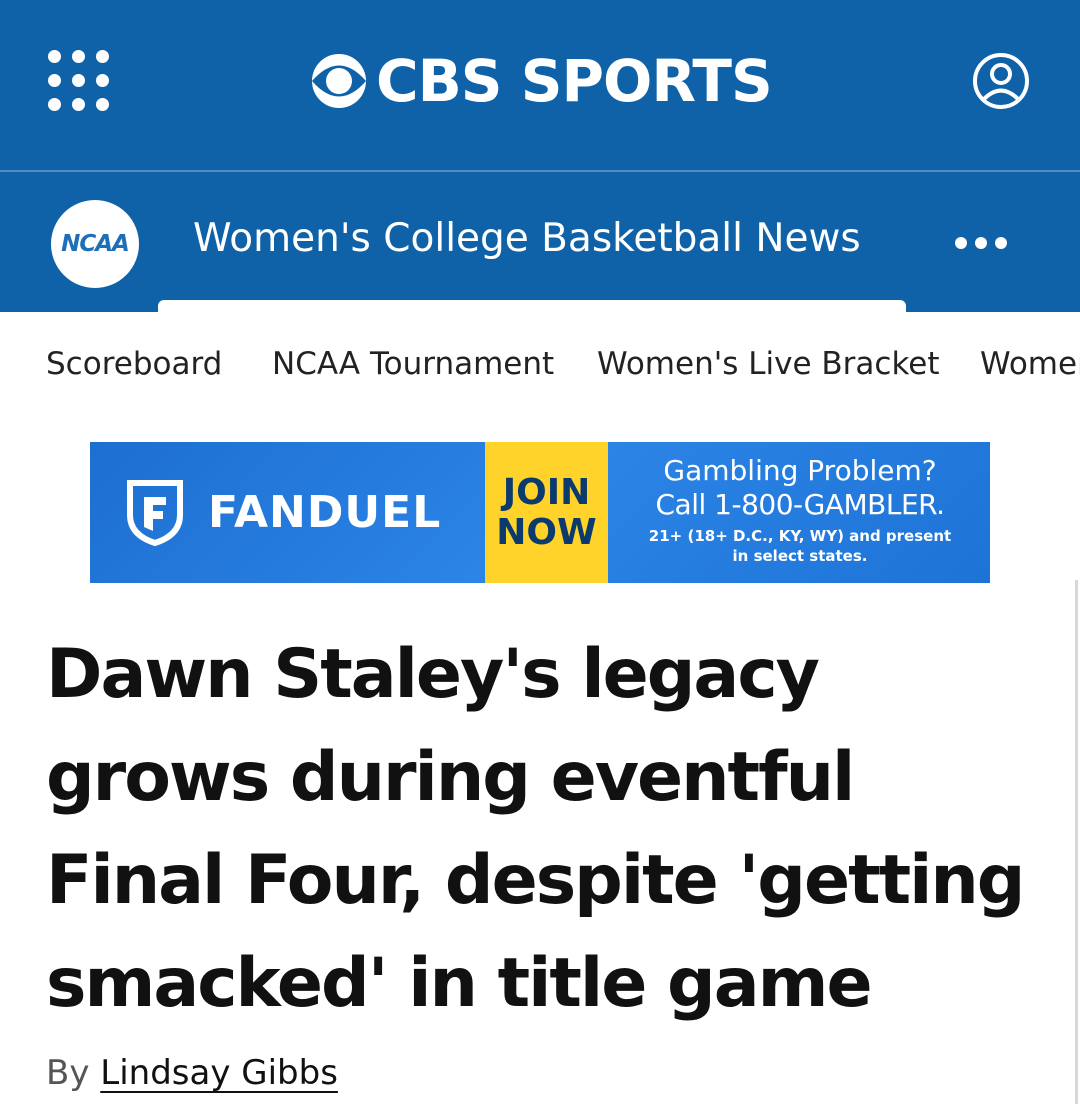 This screenshot has width=1080, height=1104. Describe the element at coordinates (1030, 364) in the screenshot. I see `subnav-item-women: Women` at that location.